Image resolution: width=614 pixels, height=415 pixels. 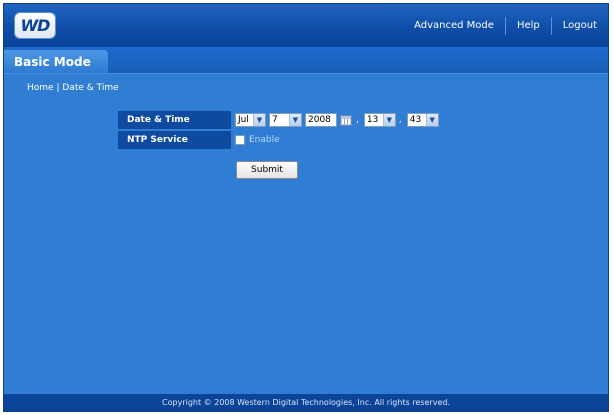 What do you see at coordinates (372, 120) in the screenshot?
I see `hour-value: 13` at bounding box center [372, 120].